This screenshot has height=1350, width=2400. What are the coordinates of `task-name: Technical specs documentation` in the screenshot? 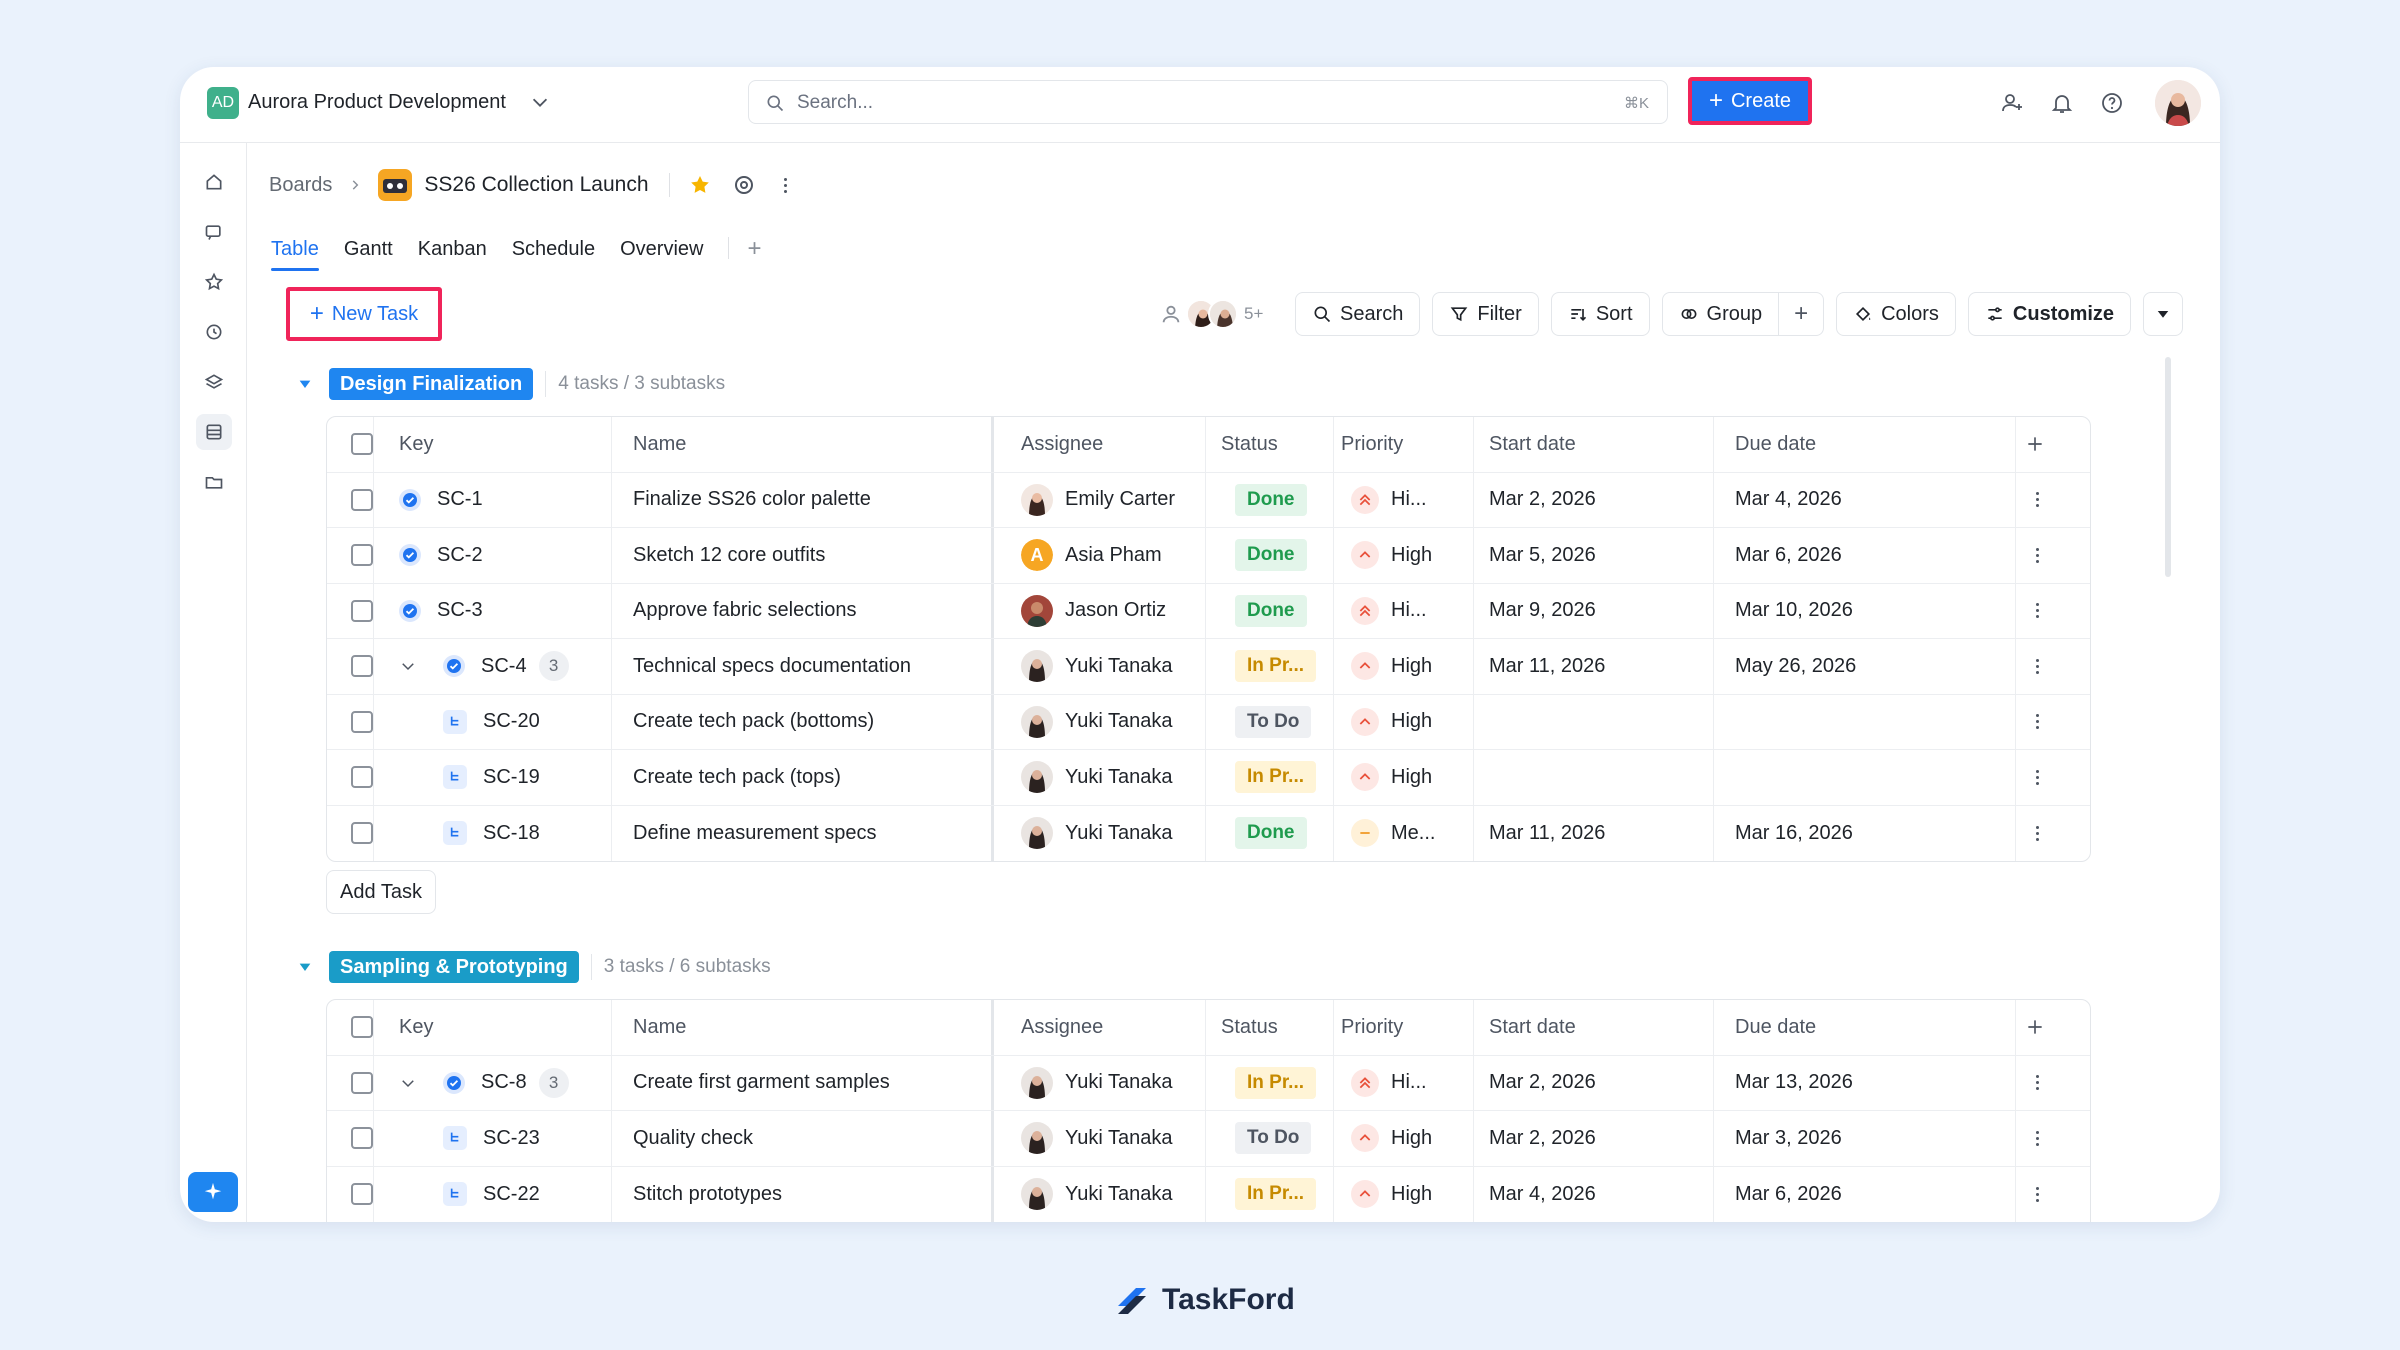 It's located at (772, 666).